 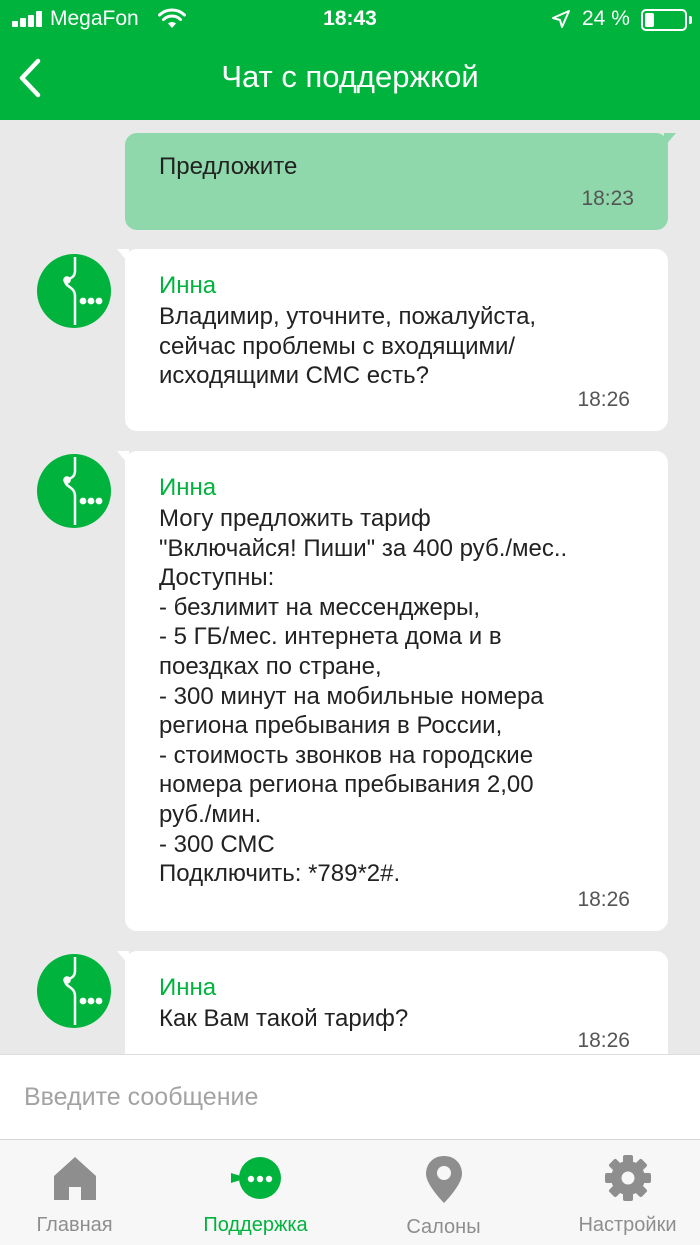 I want to click on top-bar: MegaFon 18:43 24 % Чат с поддержкой, so click(x=350, y=60).